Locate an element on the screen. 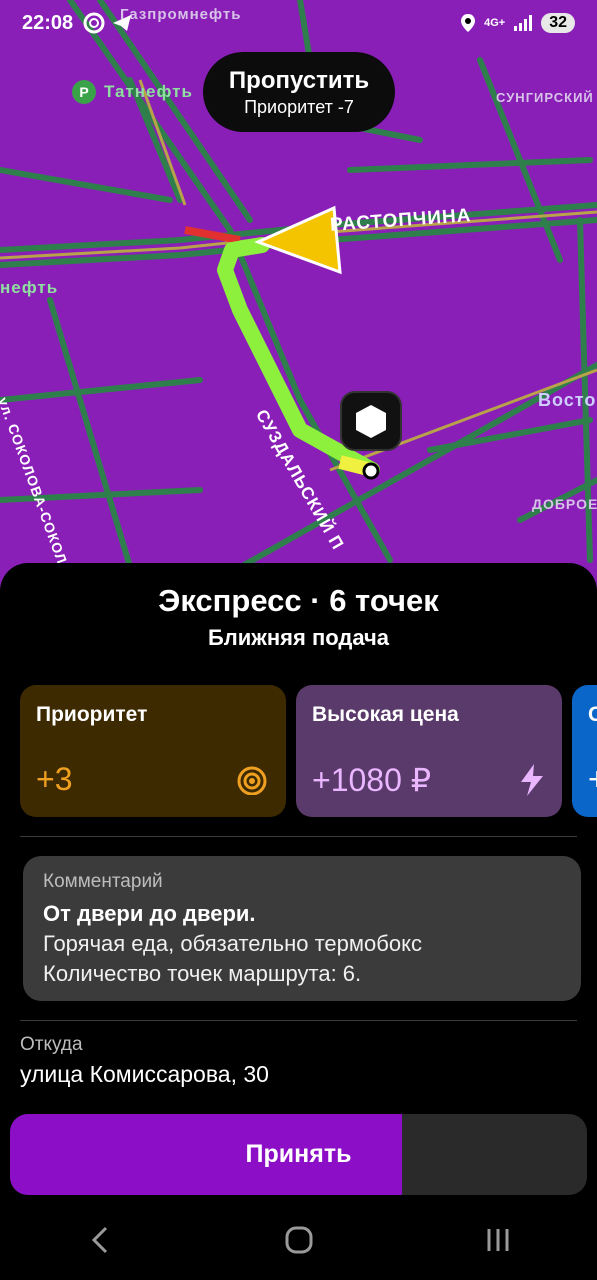 Image resolution: width=597 pixels, height=1280 pixels. recents-button is located at coordinates (498, 1240).